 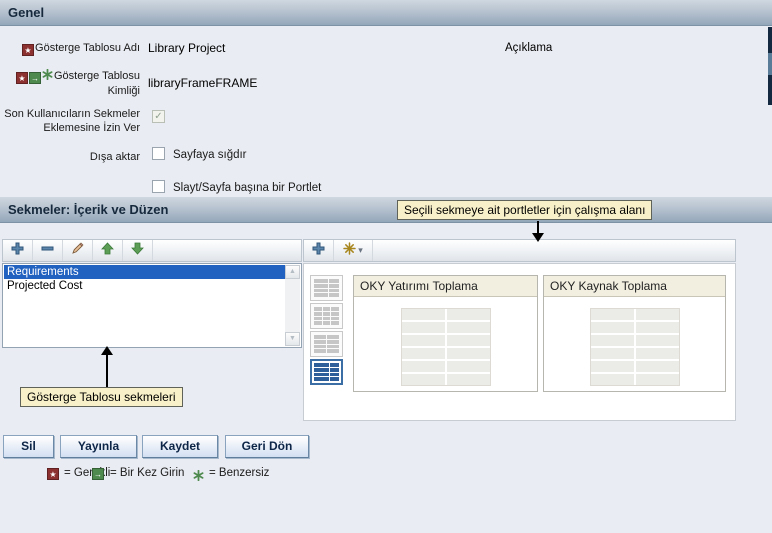 What do you see at coordinates (144, 272) in the screenshot?
I see `tab-list-item: Requirements` at bounding box center [144, 272].